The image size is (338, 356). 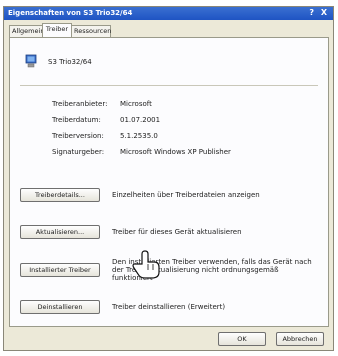 What do you see at coordinates (80, 104) in the screenshot?
I see `driver-provider-label: Treiberanbieter:` at bounding box center [80, 104].